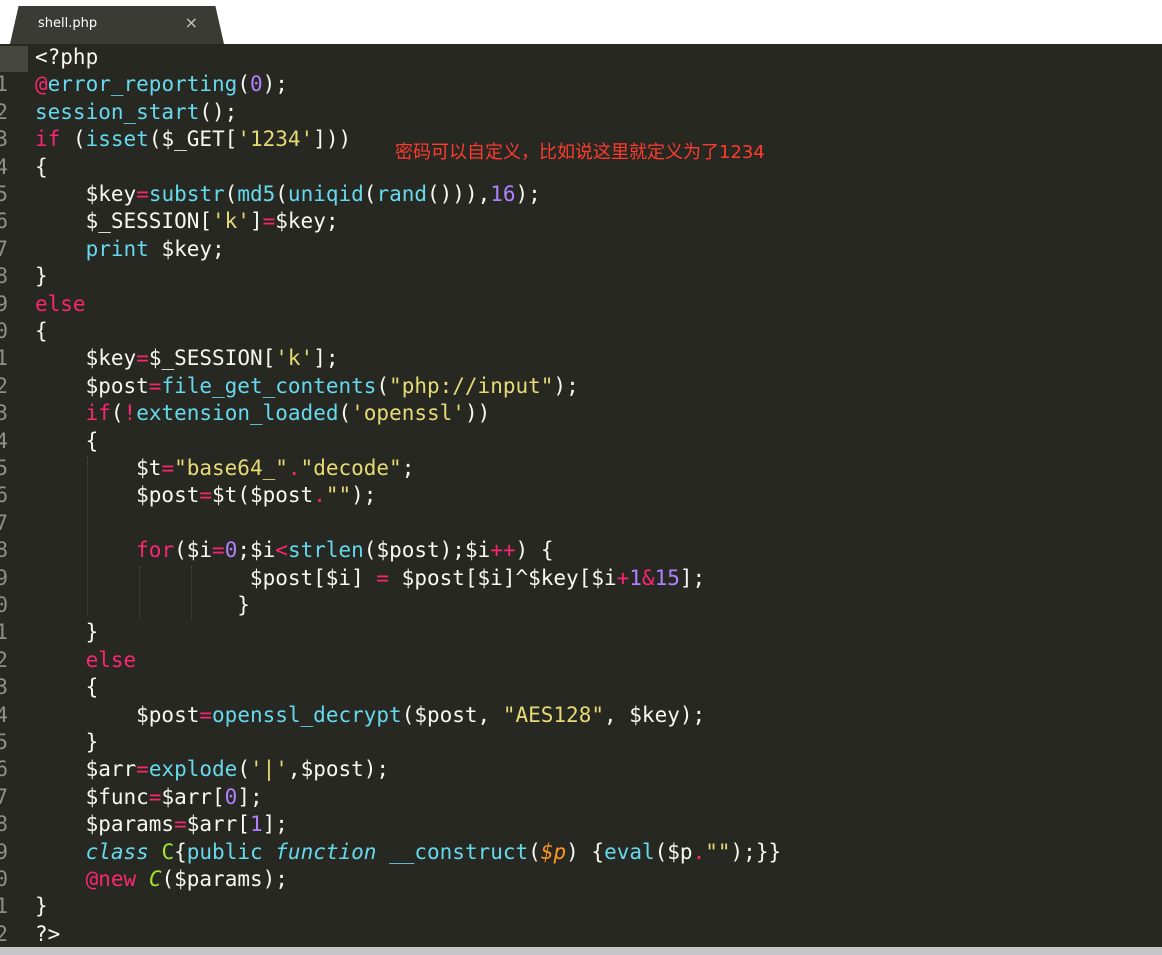  I want to click on code-line: <?php, so click(66, 57).